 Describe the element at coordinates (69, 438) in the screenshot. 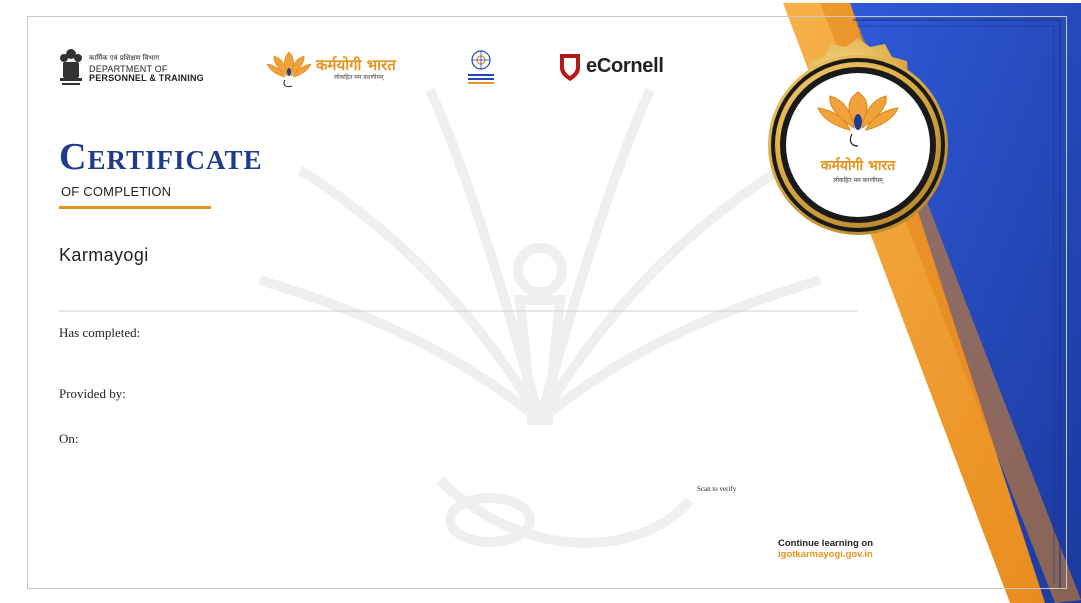

I see `on-date-label: On:` at that location.